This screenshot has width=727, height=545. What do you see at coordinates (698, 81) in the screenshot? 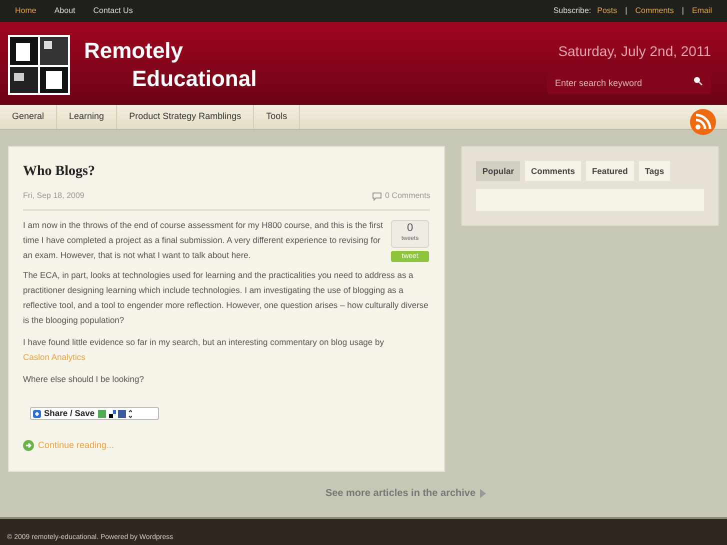
I see `search-icon` at bounding box center [698, 81].